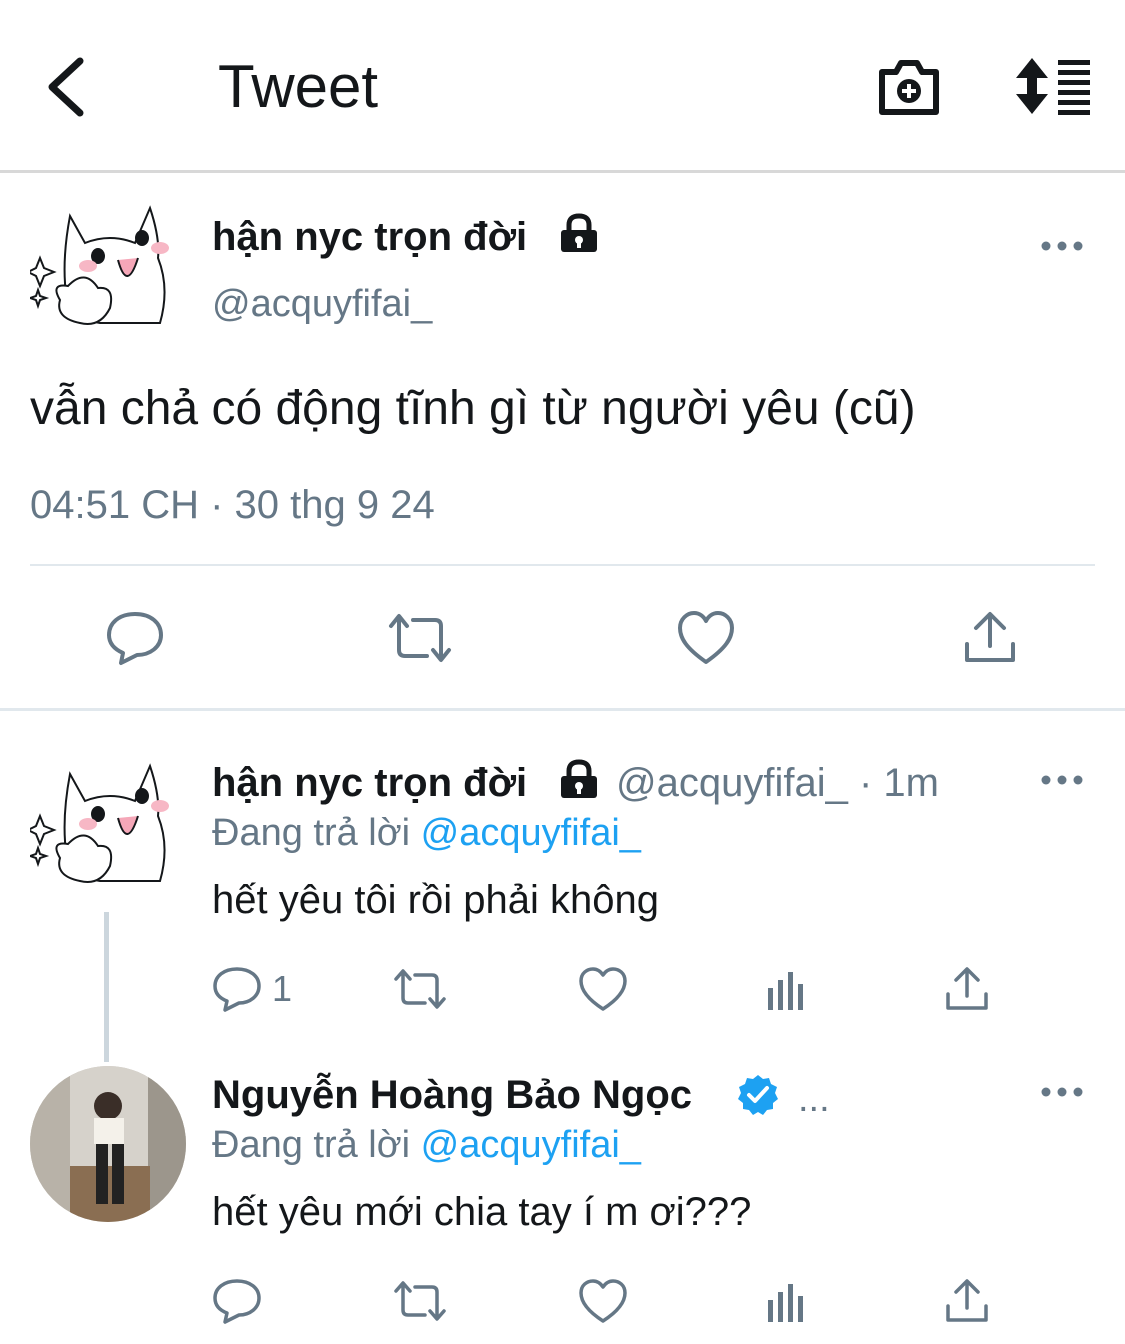 The image size is (1125, 1344). Describe the element at coordinates (562, 171) in the screenshot. I see `header-divider` at that location.